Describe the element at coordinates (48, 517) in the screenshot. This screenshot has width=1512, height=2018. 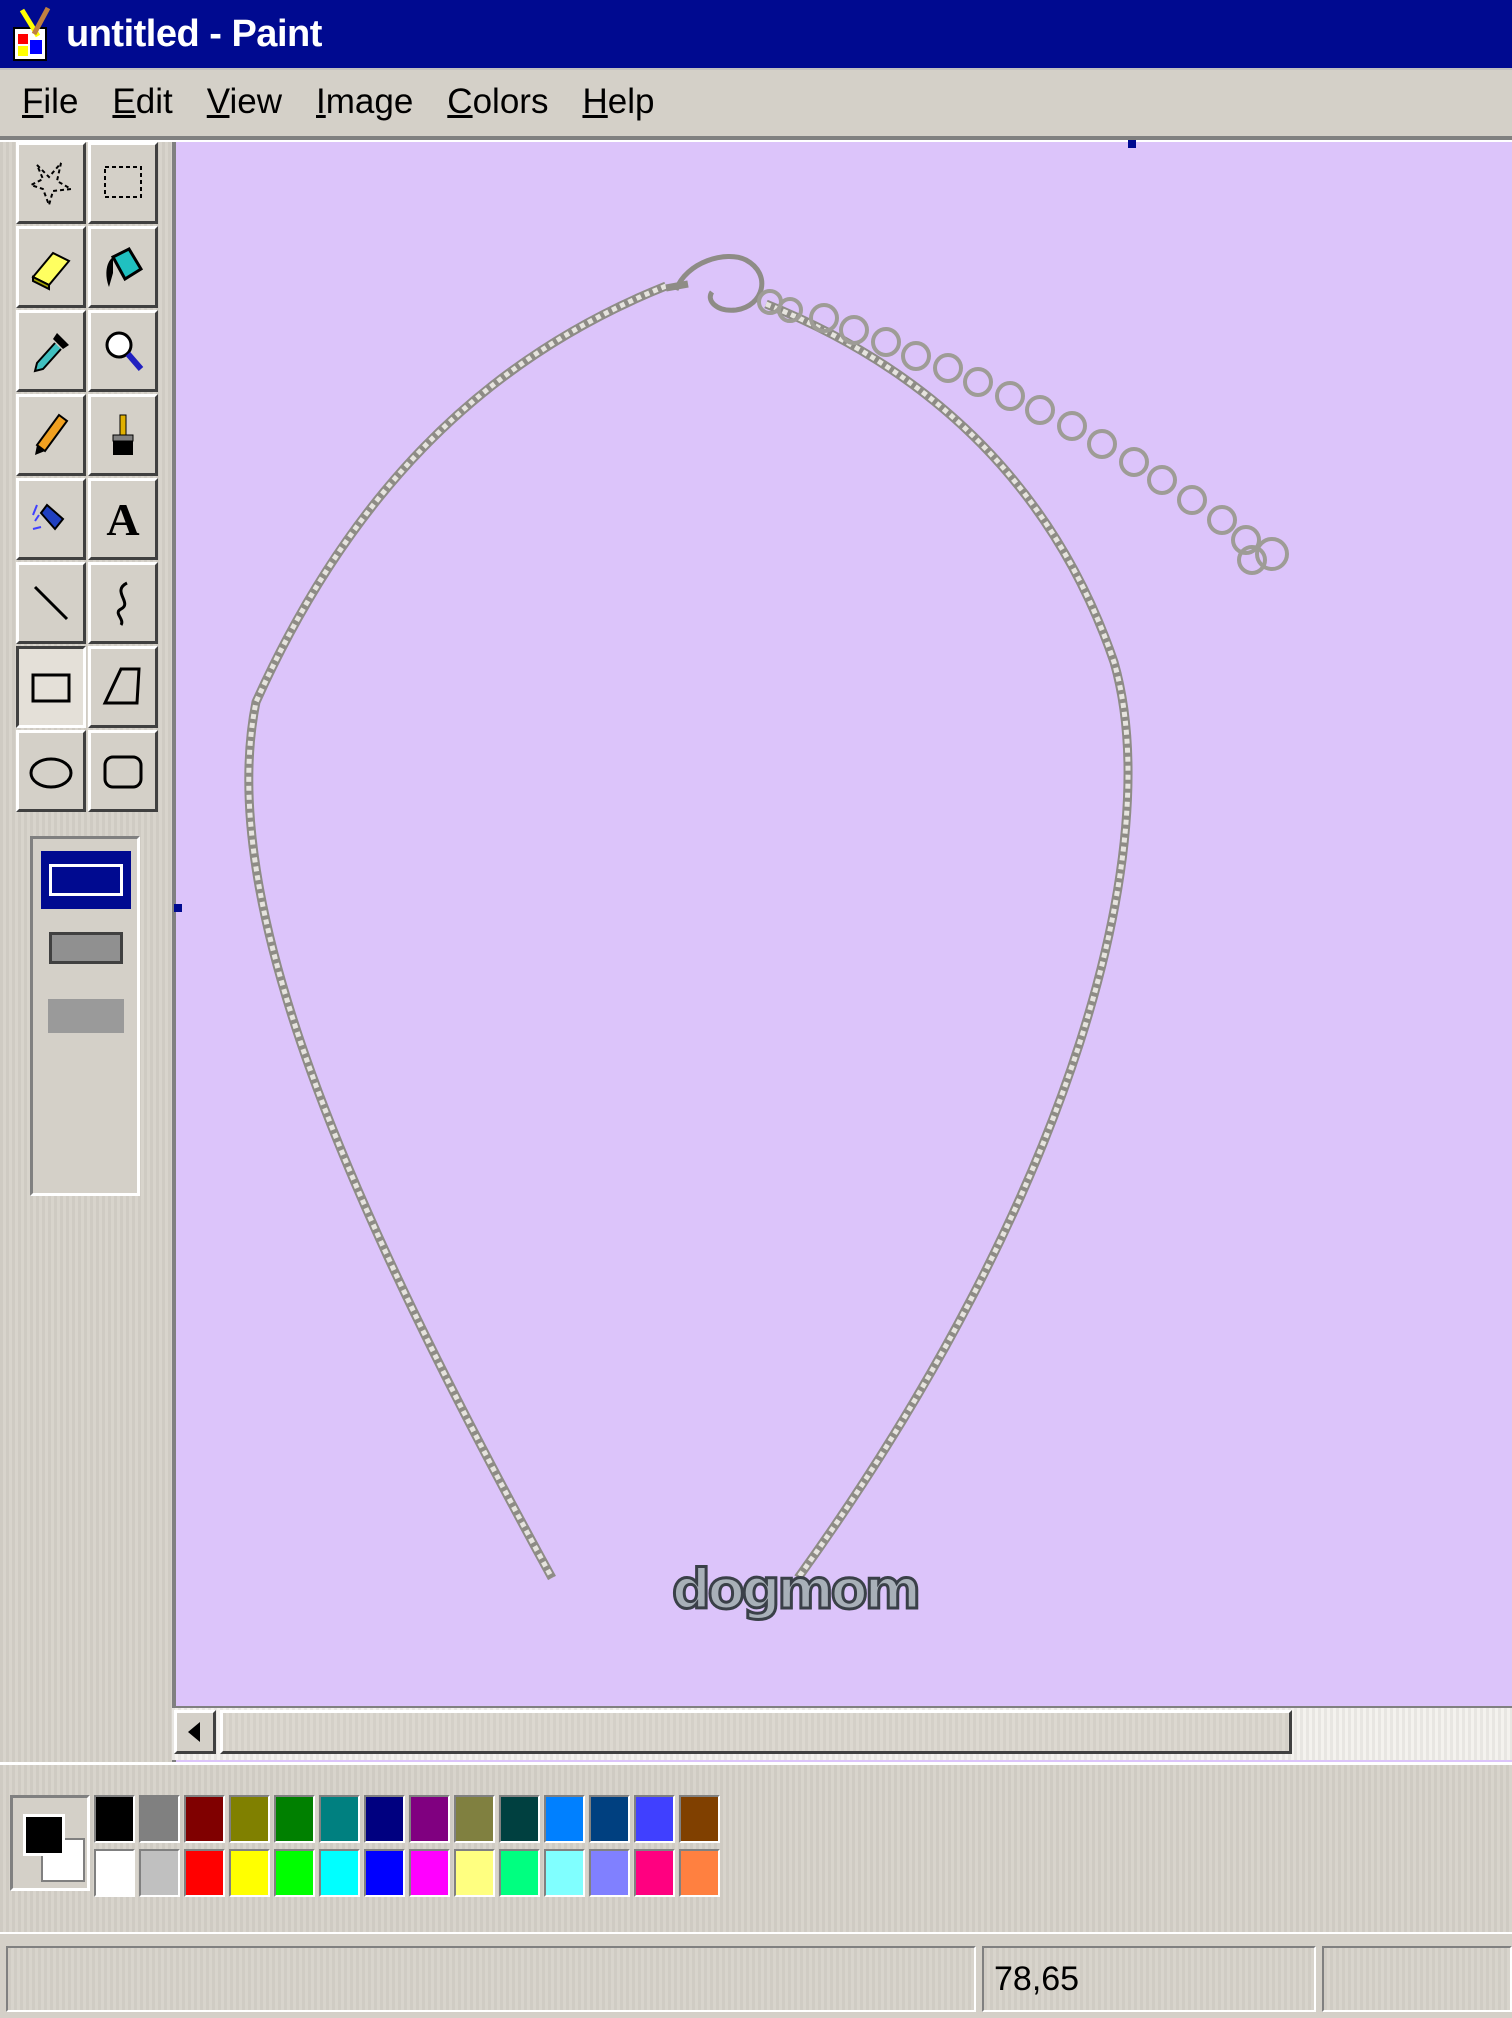
I see `airbrush-icon` at that location.